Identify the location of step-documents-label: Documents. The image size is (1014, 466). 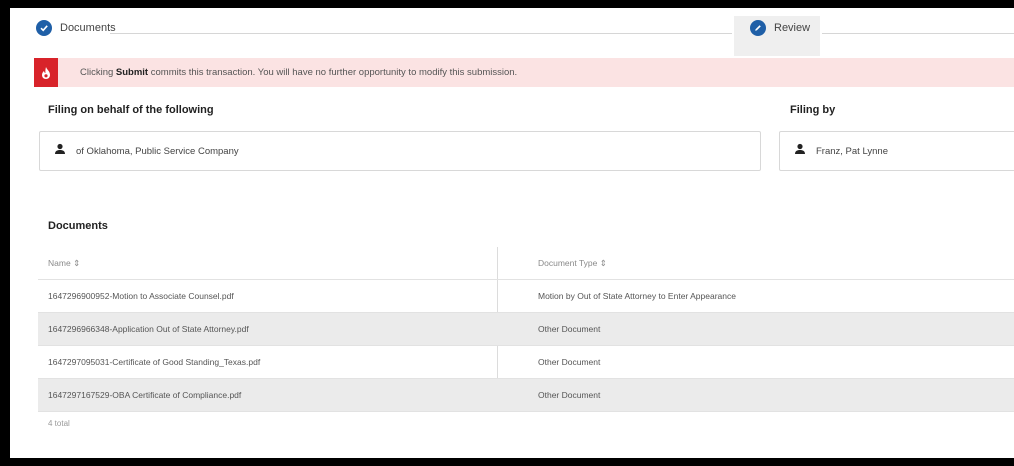
(88, 28).